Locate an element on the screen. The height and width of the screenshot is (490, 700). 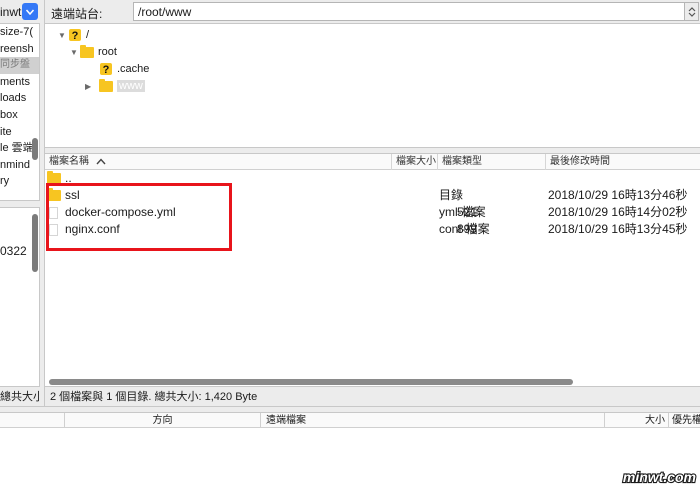
column-header-size: 檔案大小 is located at coordinates (415, 162).